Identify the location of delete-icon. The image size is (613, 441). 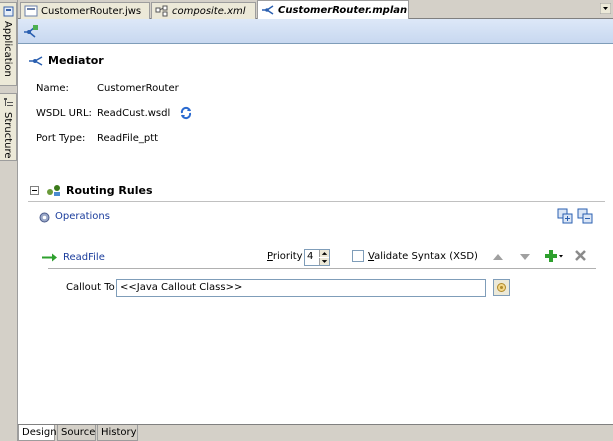
(580, 255).